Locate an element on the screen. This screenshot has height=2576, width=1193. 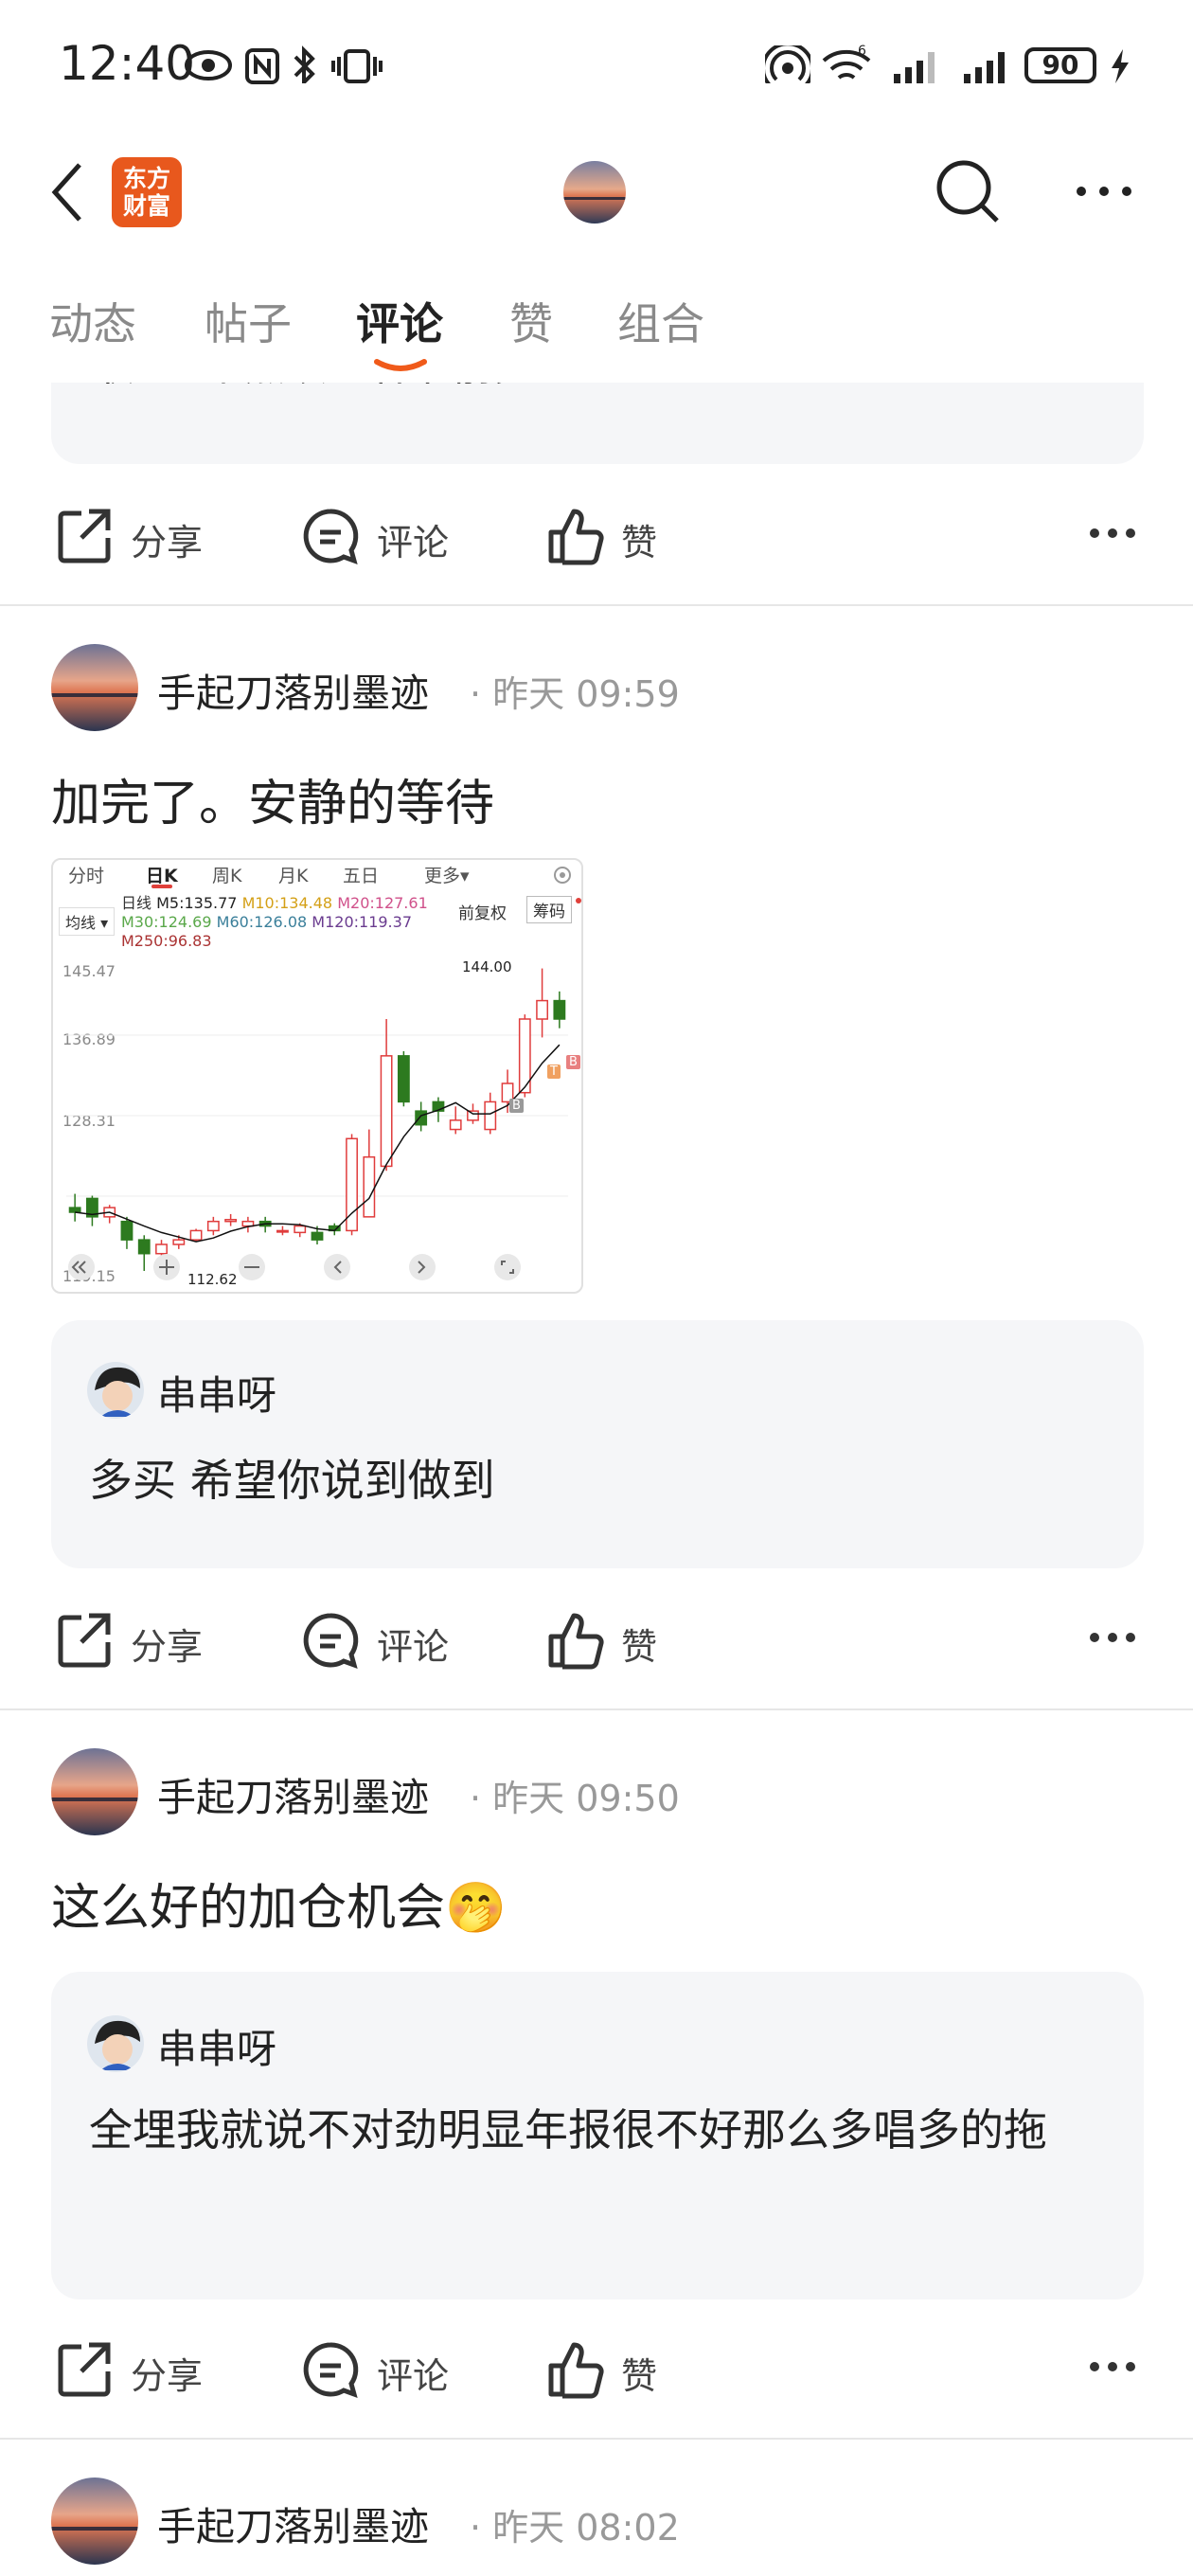
tab-portfolio-label: 组合 is located at coordinates (660, 321).